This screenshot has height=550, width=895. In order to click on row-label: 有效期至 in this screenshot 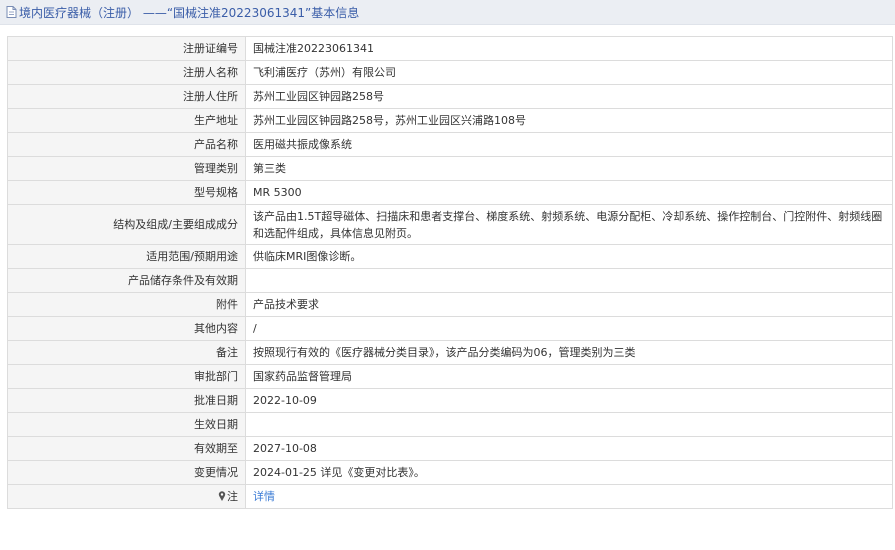, I will do `click(126, 448)`.